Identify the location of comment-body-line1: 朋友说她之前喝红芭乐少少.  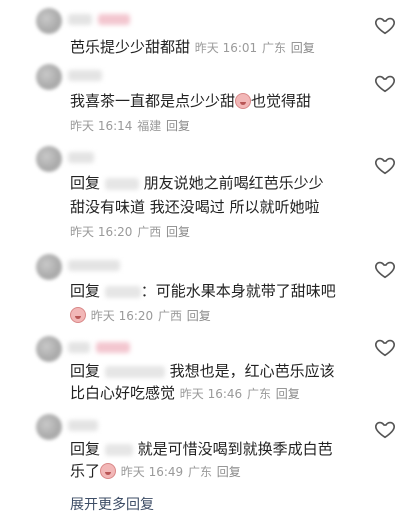
(233, 183).